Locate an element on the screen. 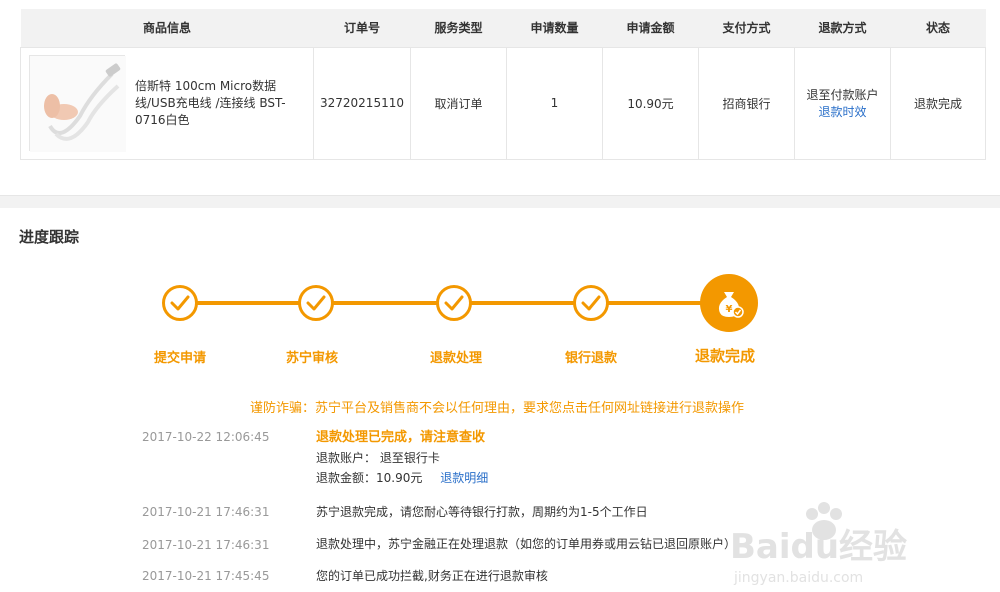 This screenshot has width=1000, height=592. usb-cable-image is located at coordinates (78, 104).